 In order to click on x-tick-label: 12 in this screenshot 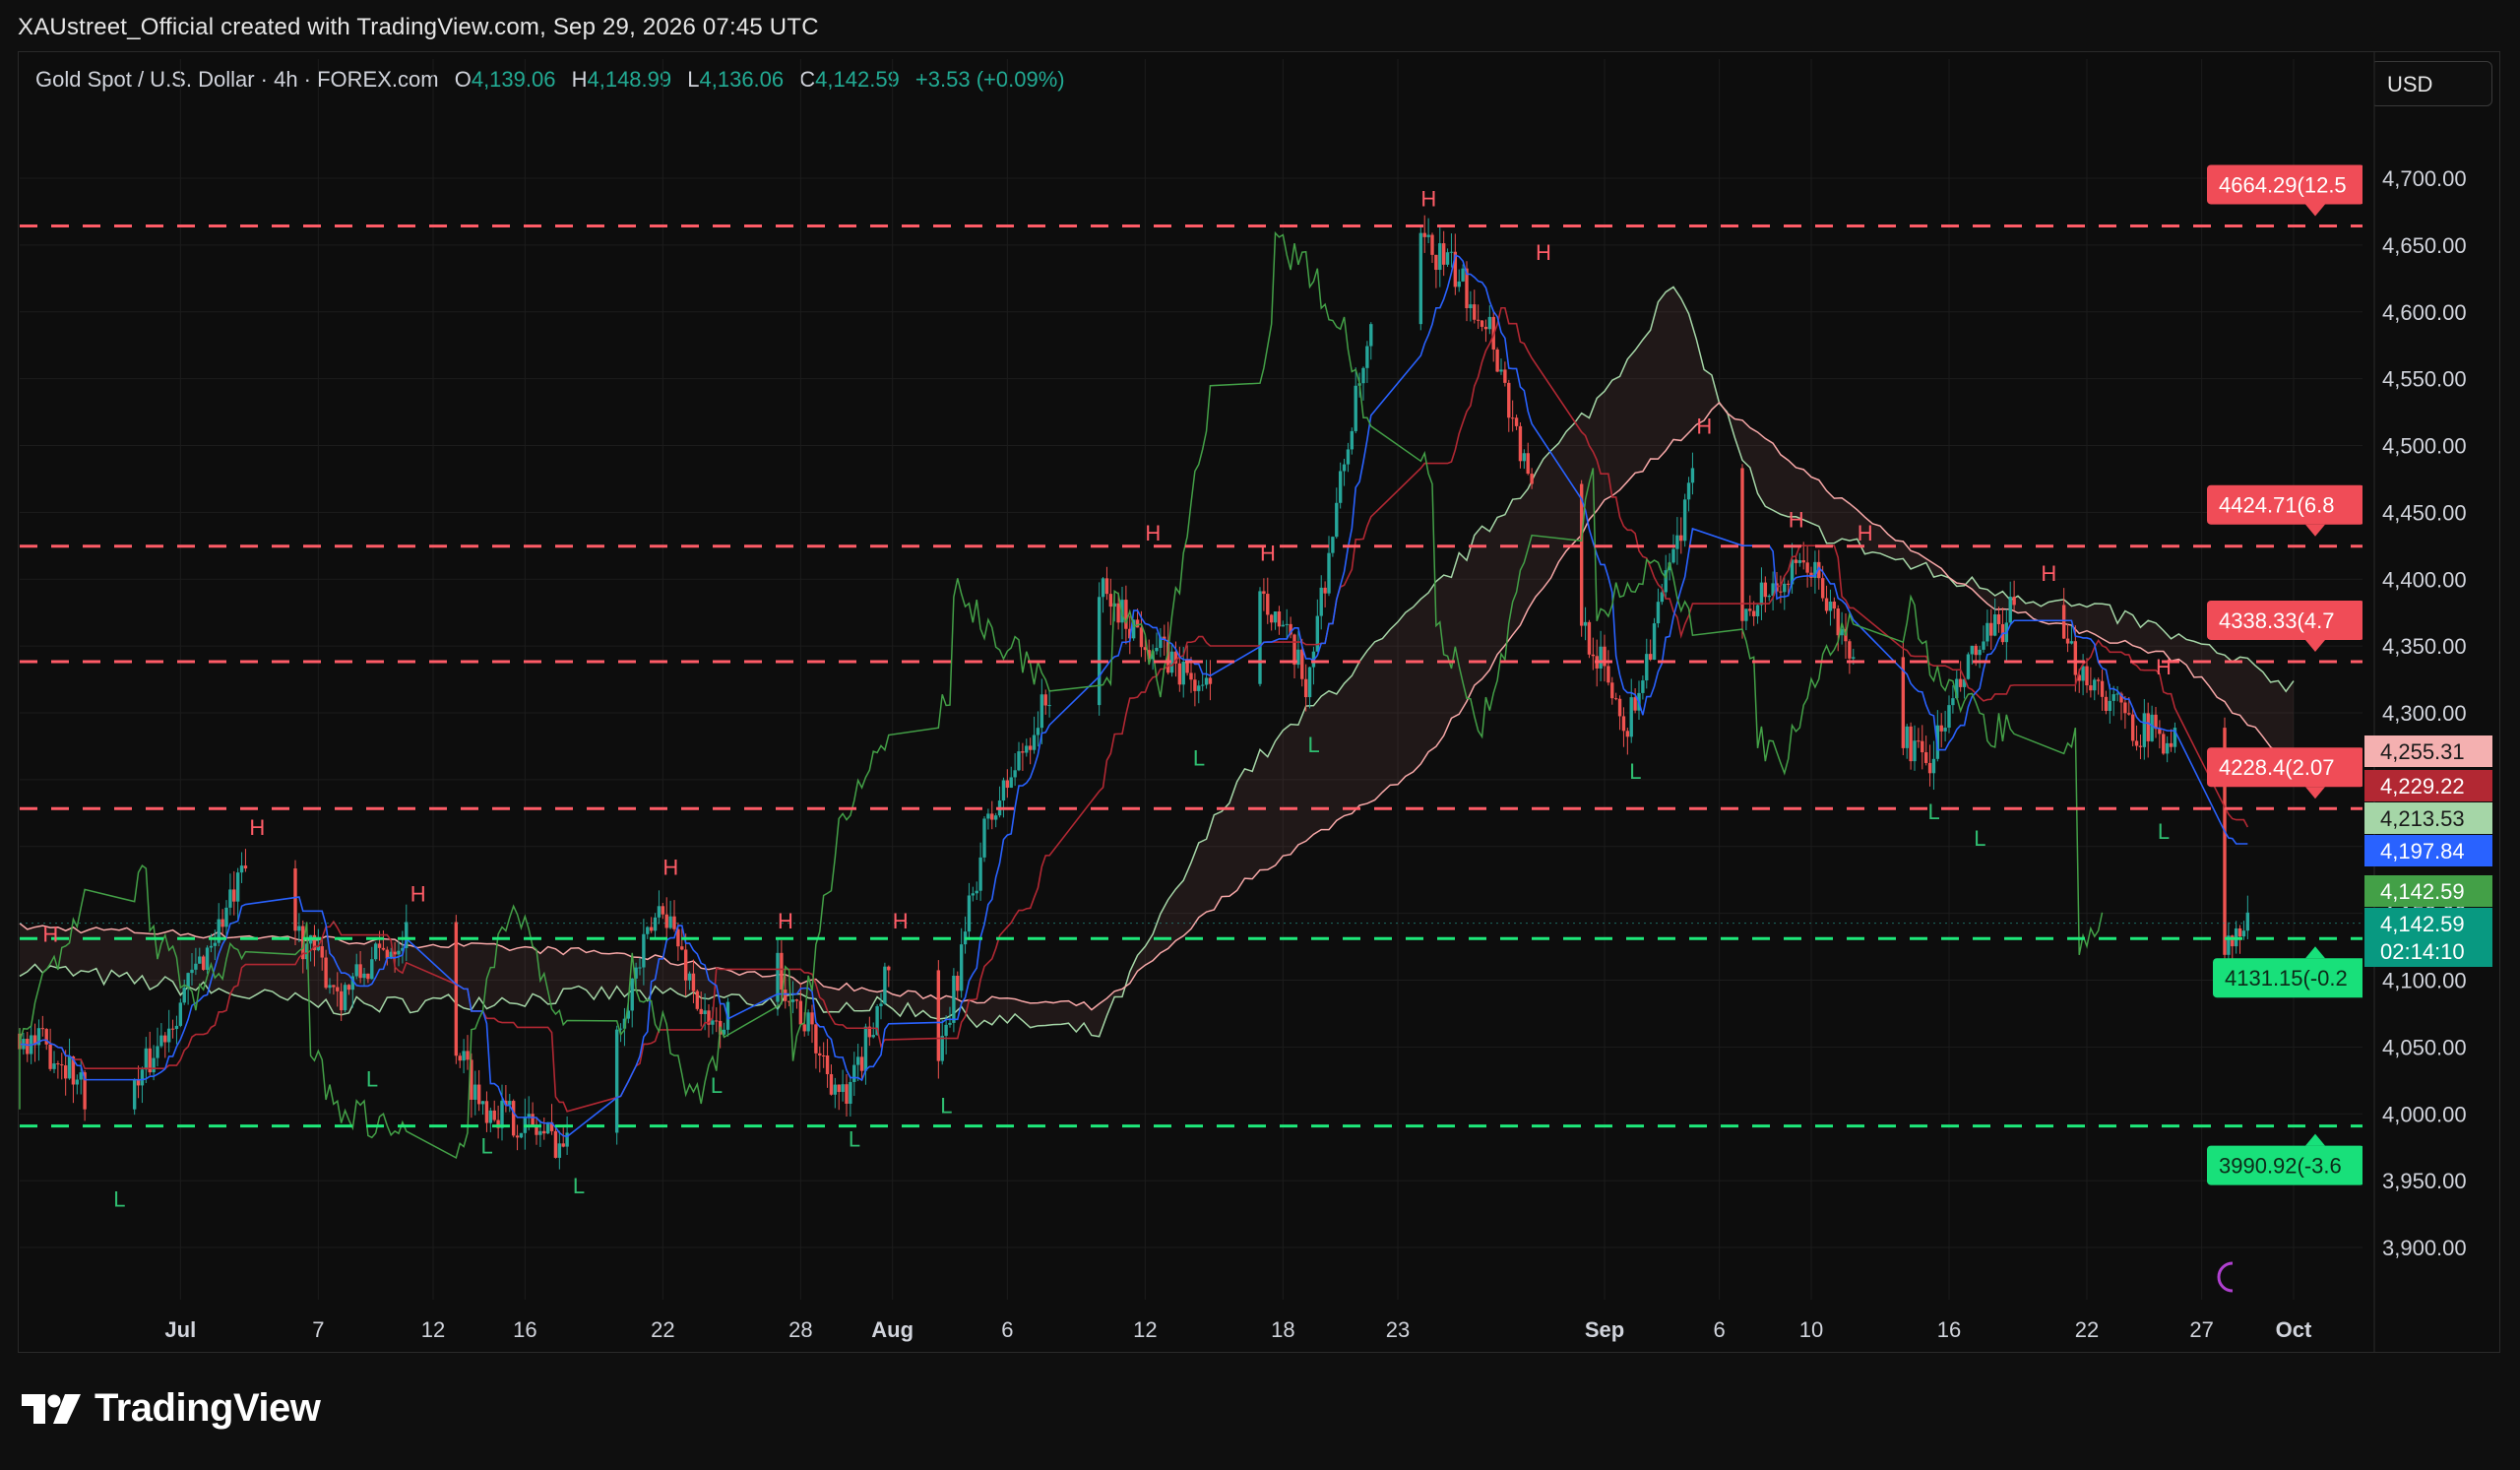, I will do `click(433, 1329)`.